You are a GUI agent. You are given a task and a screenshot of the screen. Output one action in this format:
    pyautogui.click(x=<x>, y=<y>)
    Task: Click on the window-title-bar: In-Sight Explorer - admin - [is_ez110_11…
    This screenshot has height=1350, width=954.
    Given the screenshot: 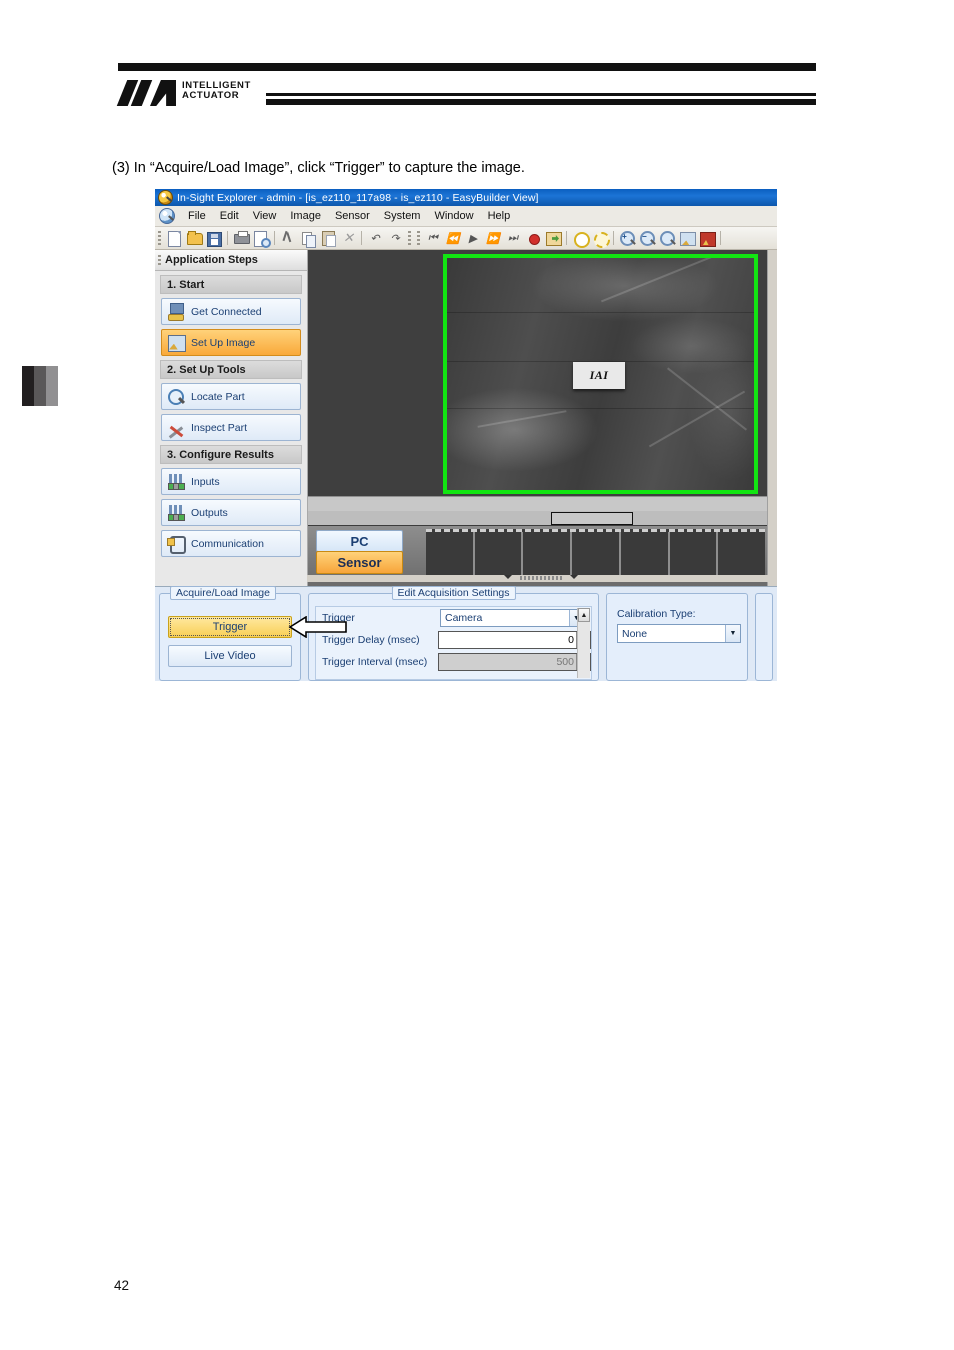 What is the action you would take?
    pyautogui.click(x=466, y=197)
    